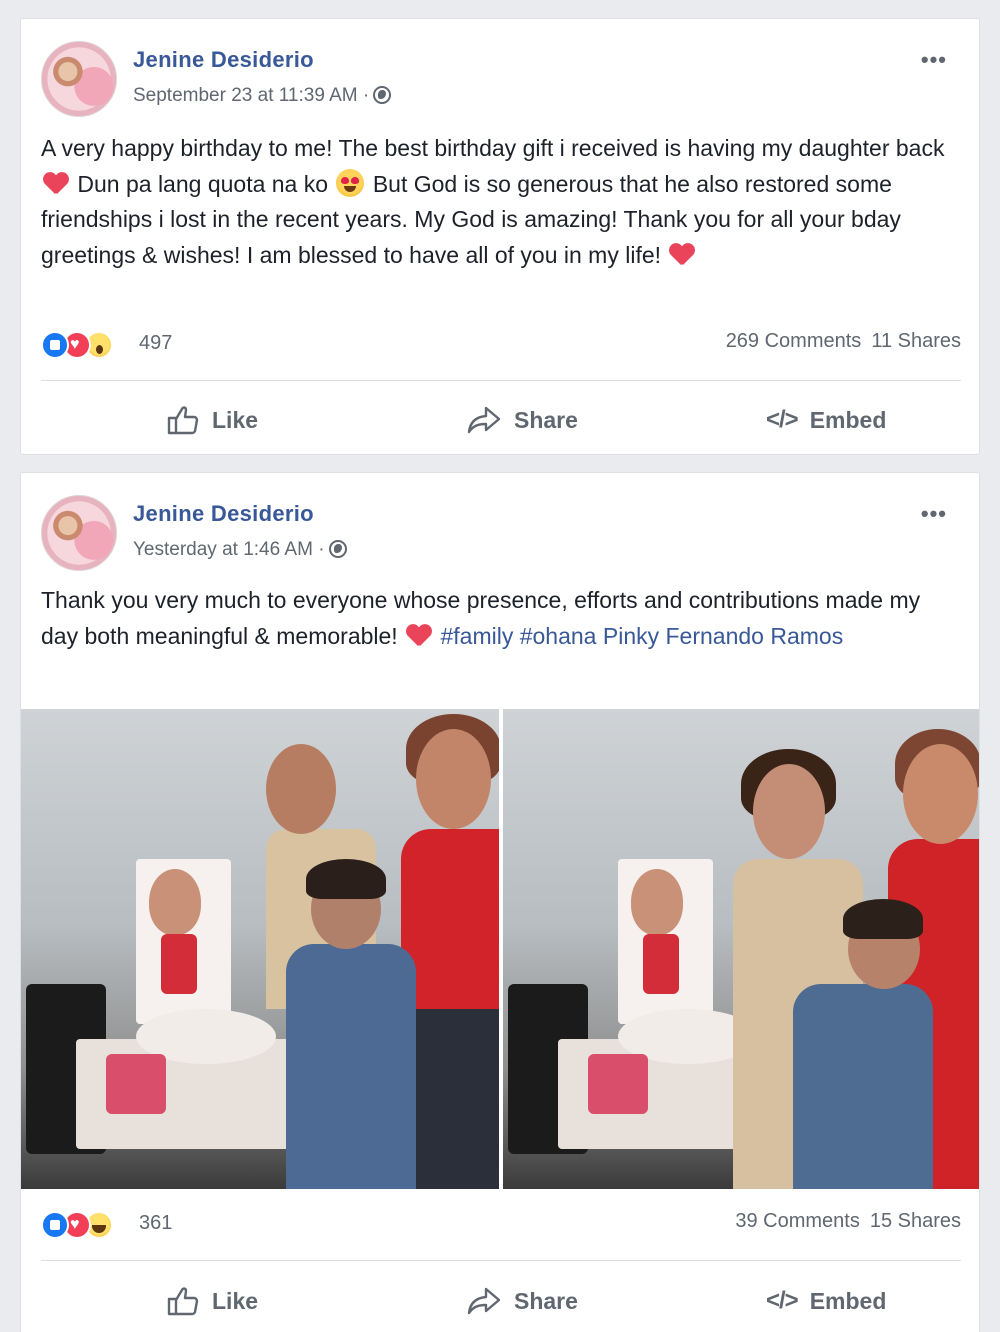 The width and height of the screenshot is (1000, 1332). Describe the element at coordinates (350, 182) in the screenshot. I see `heart-eyes-emoji-icon` at that location.